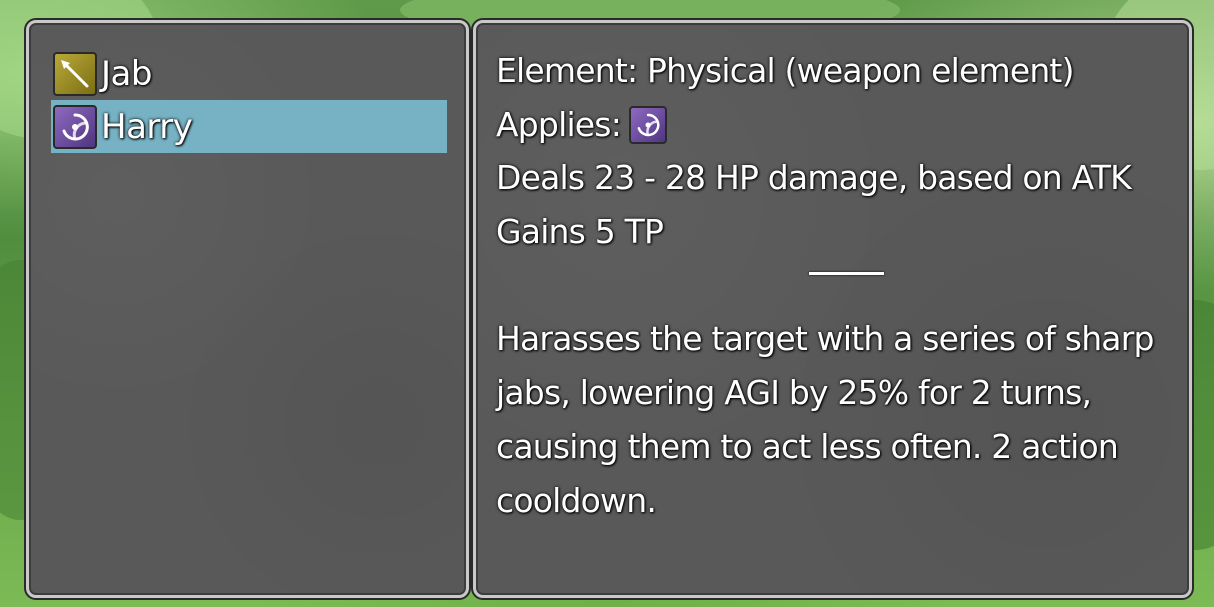  Describe the element at coordinates (249, 126) in the screenshot. I see `skill-item-harry: Harry` at that location.